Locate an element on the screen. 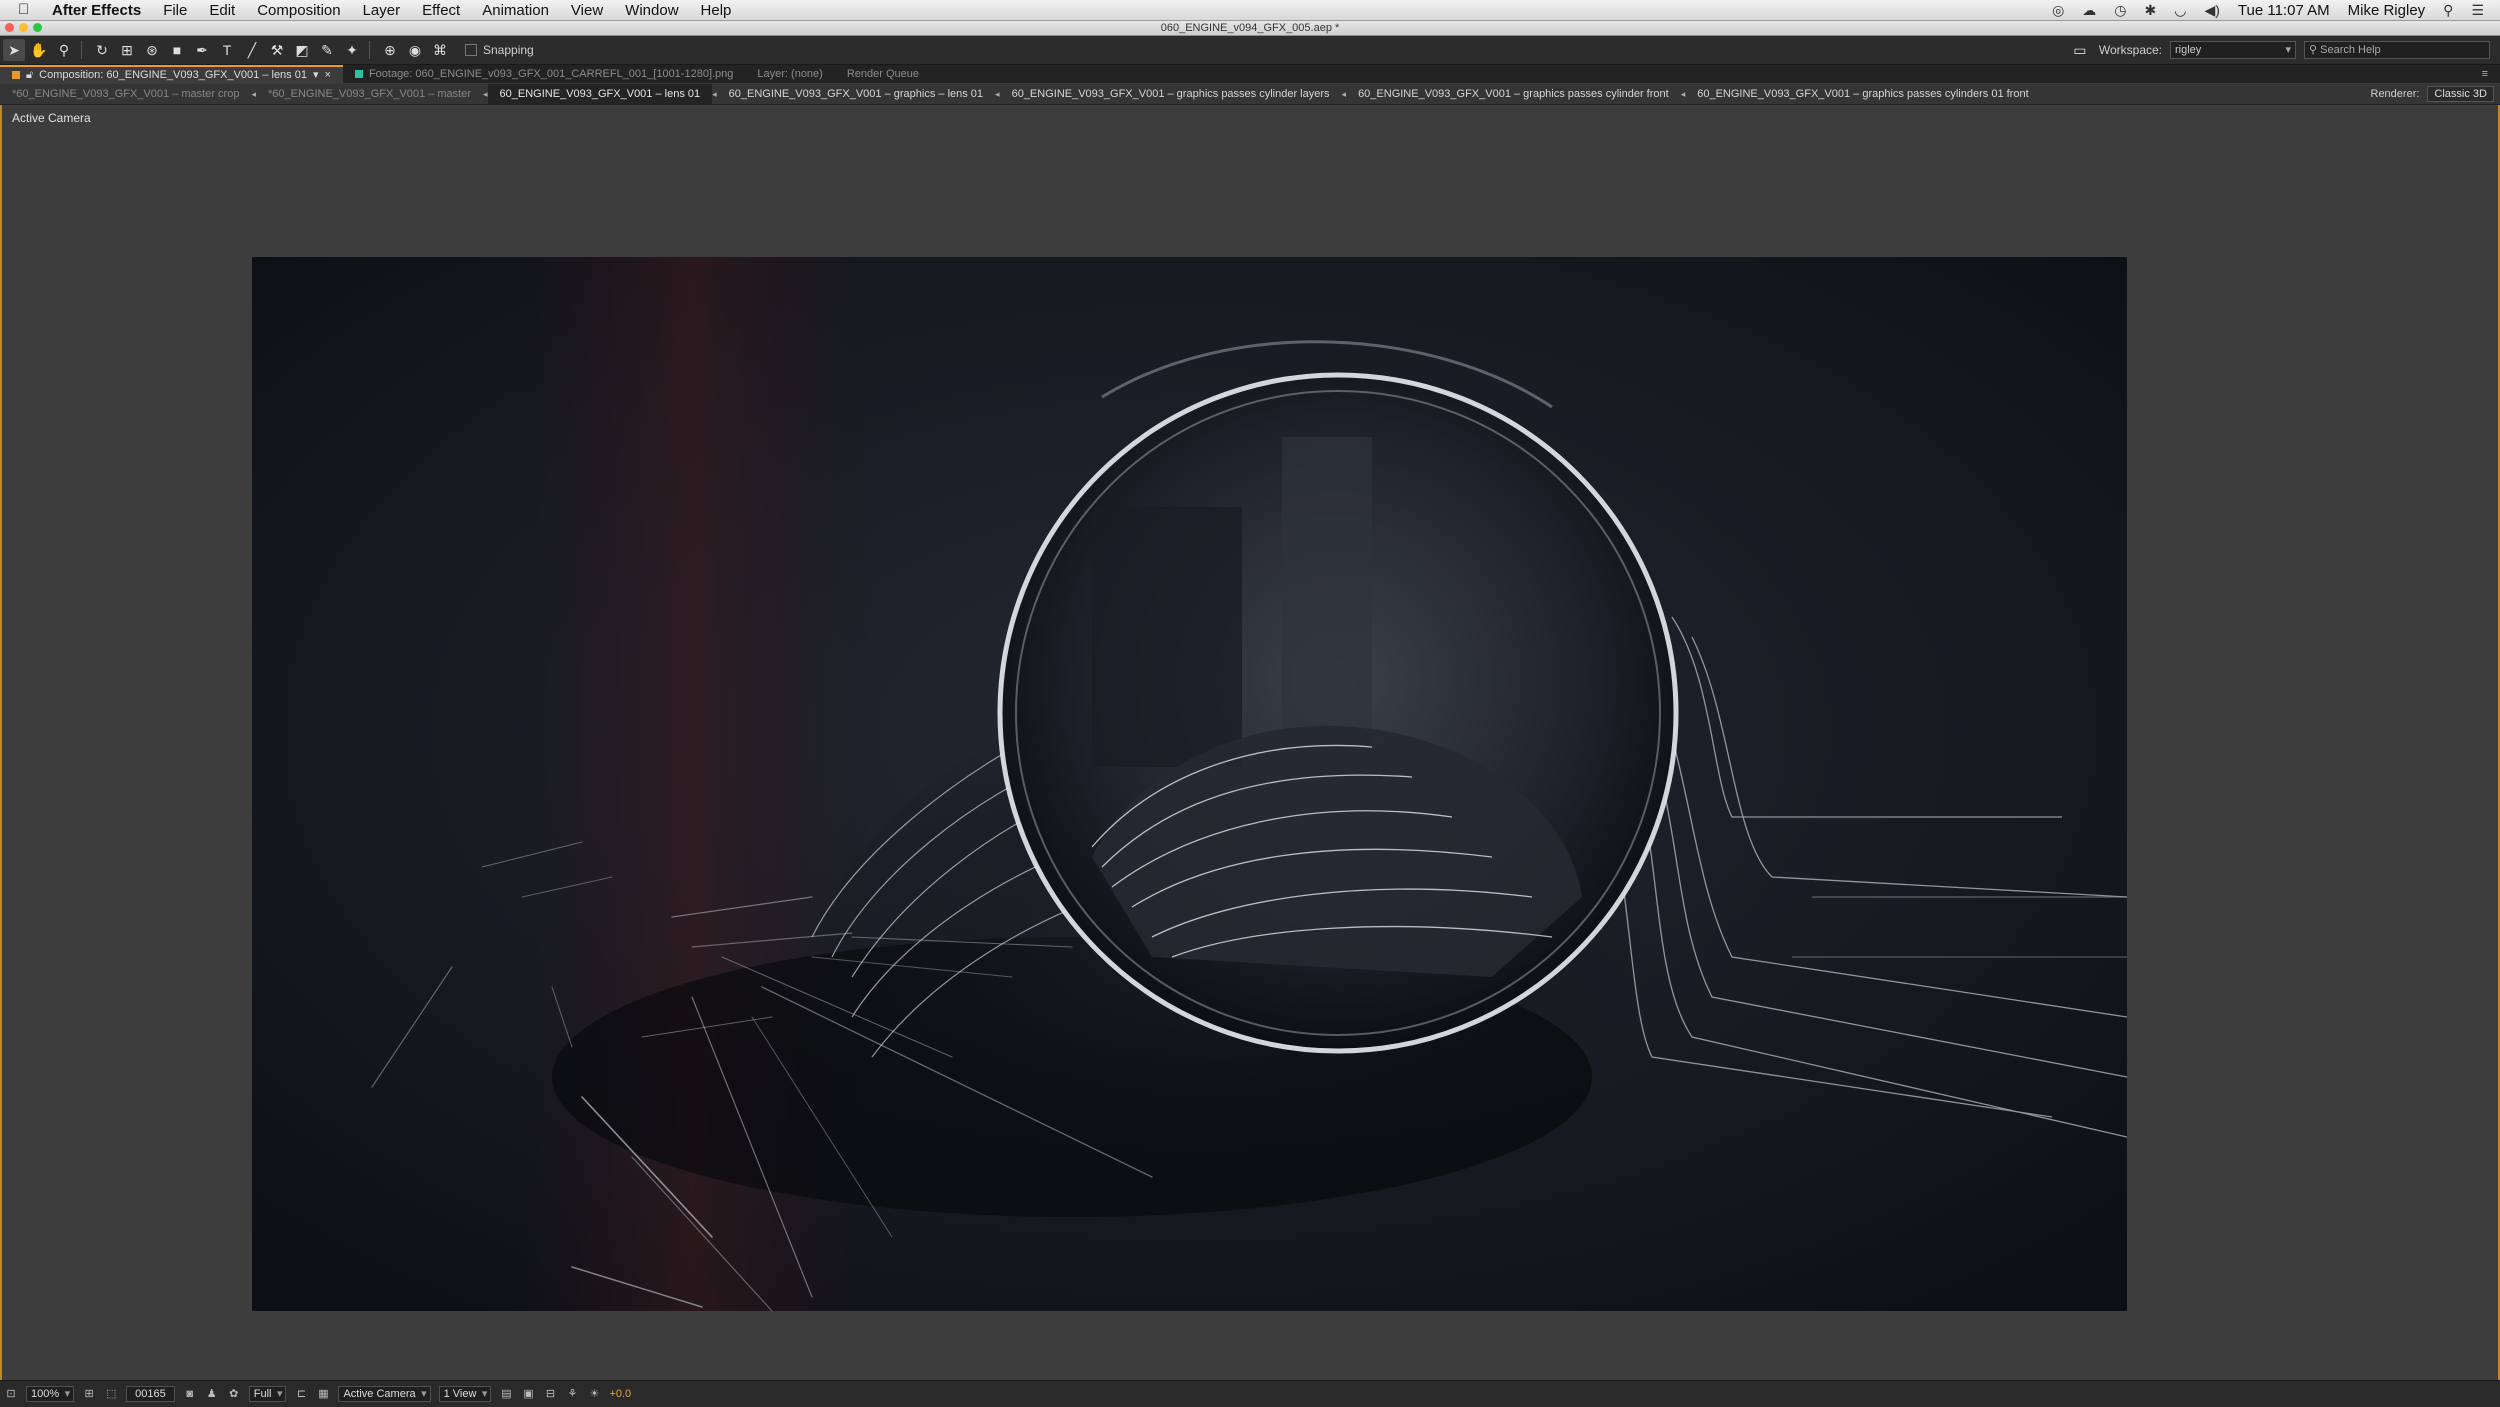  menu-edit: Edit is located at coordinates (222, 10).